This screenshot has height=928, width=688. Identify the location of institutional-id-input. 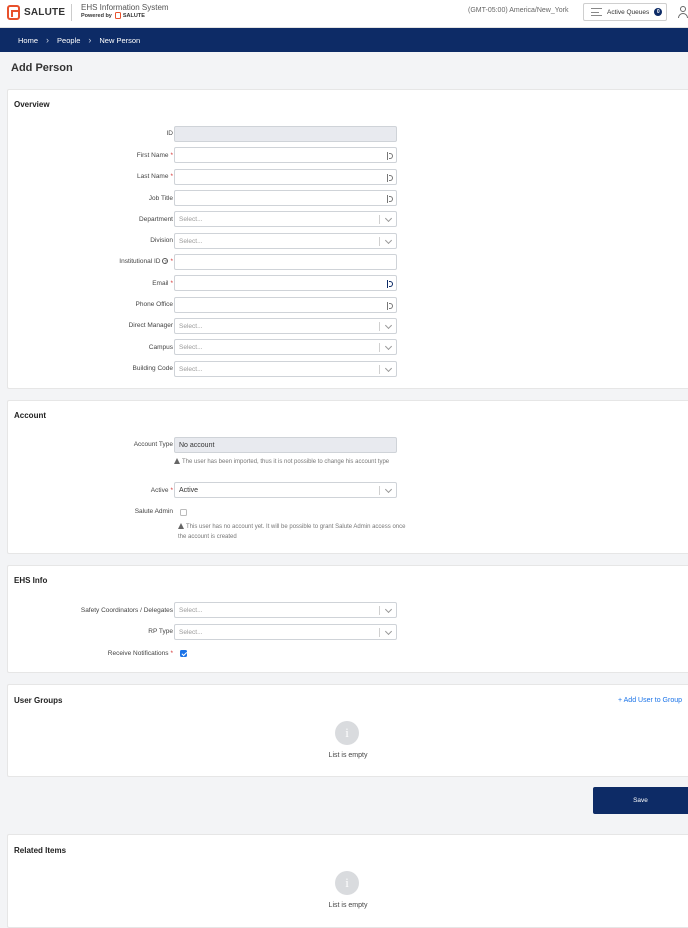
(285, 262).